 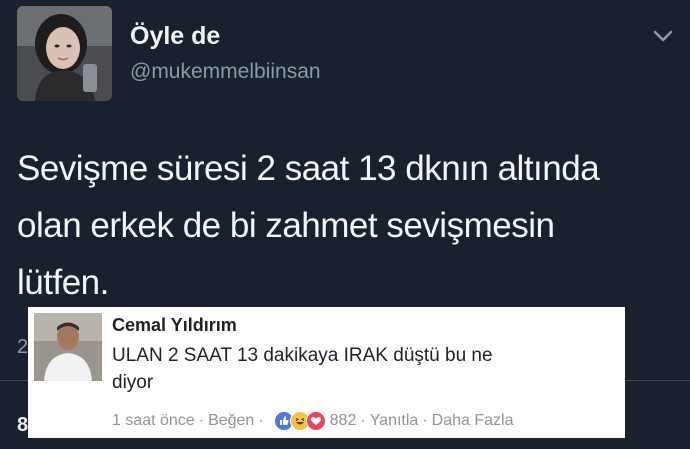 I want to click on chevron-down-icon, so click(x=663, y=36).